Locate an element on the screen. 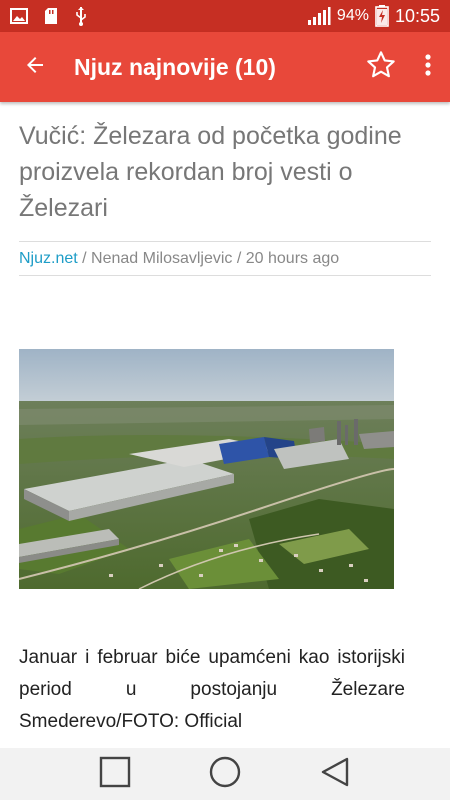 This screenshot has width=450, height=800. favorite-button is located at coordinates (381, 67).